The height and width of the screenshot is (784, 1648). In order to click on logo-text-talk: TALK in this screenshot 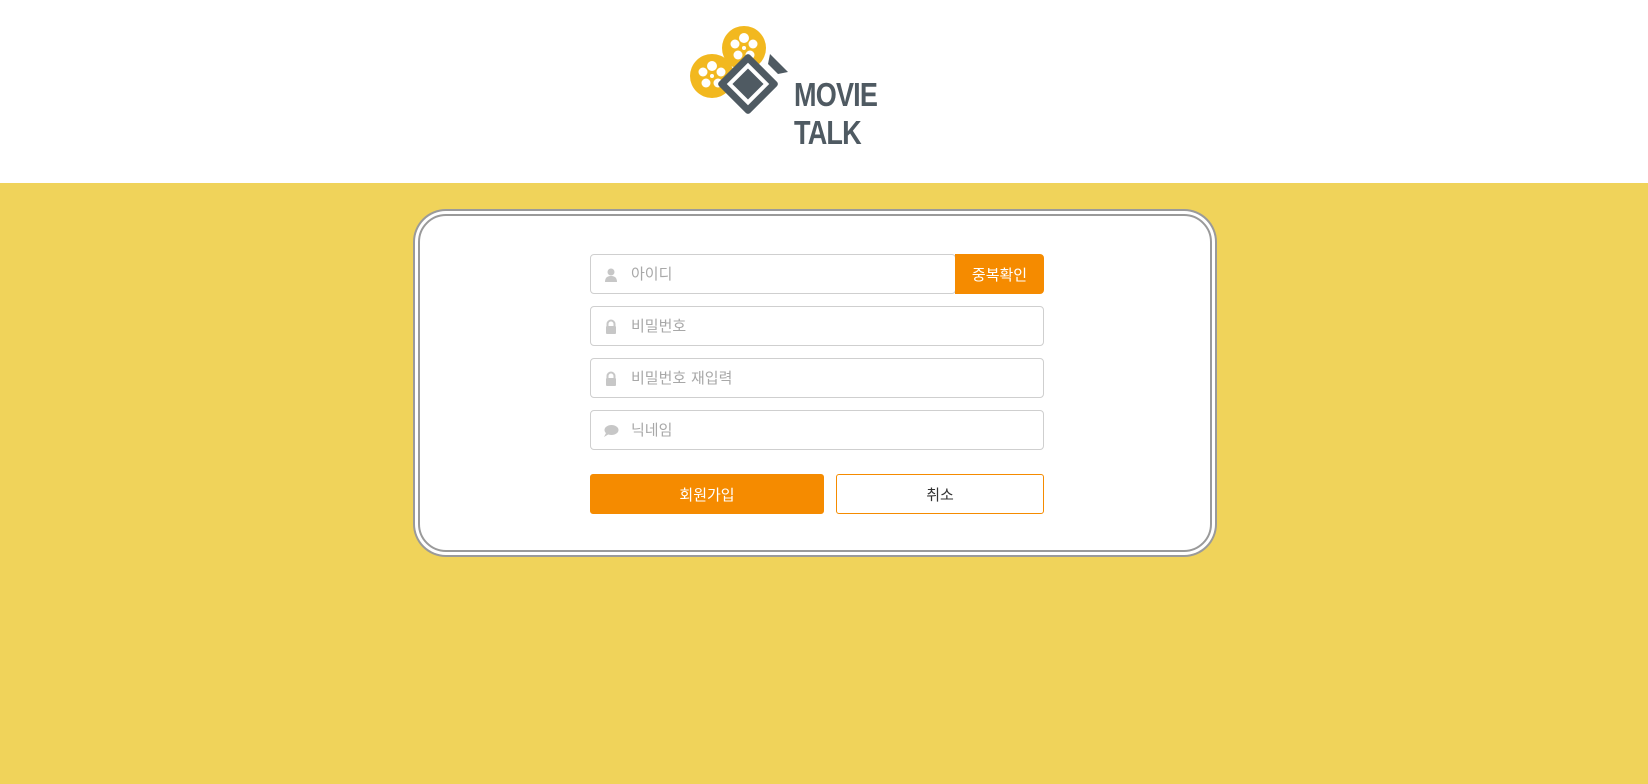, I will do `click(828, 132)`.